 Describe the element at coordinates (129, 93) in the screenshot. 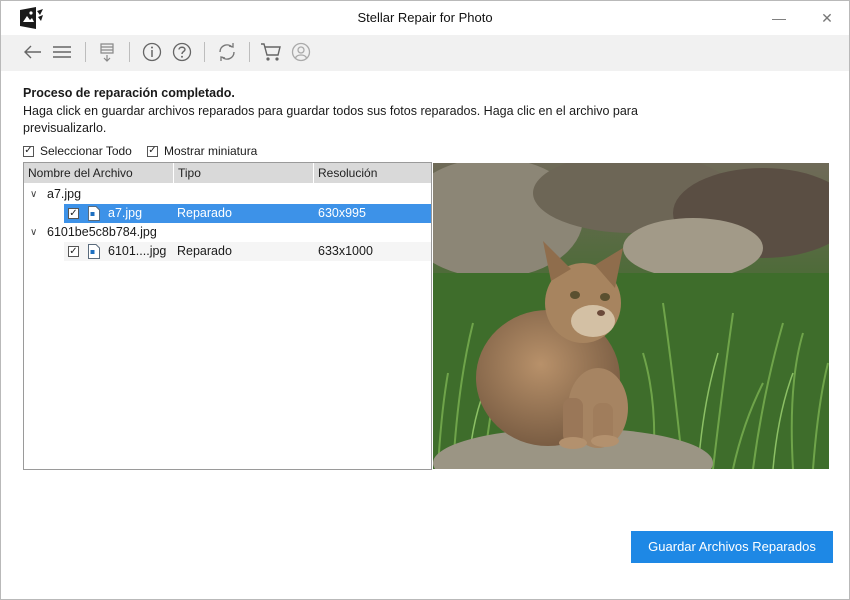

I see `status-heading: Proceso de reparación completado.` at that location.